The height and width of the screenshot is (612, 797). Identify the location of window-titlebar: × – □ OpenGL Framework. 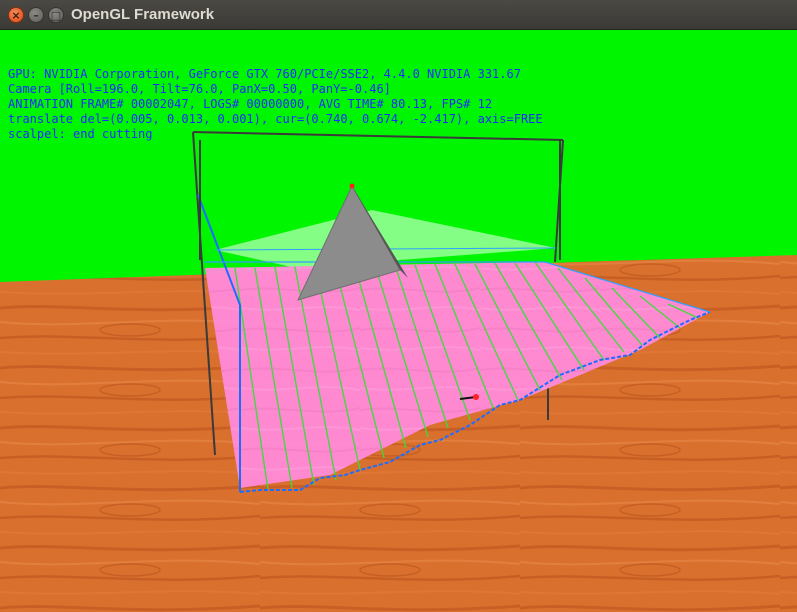
(398, 15).